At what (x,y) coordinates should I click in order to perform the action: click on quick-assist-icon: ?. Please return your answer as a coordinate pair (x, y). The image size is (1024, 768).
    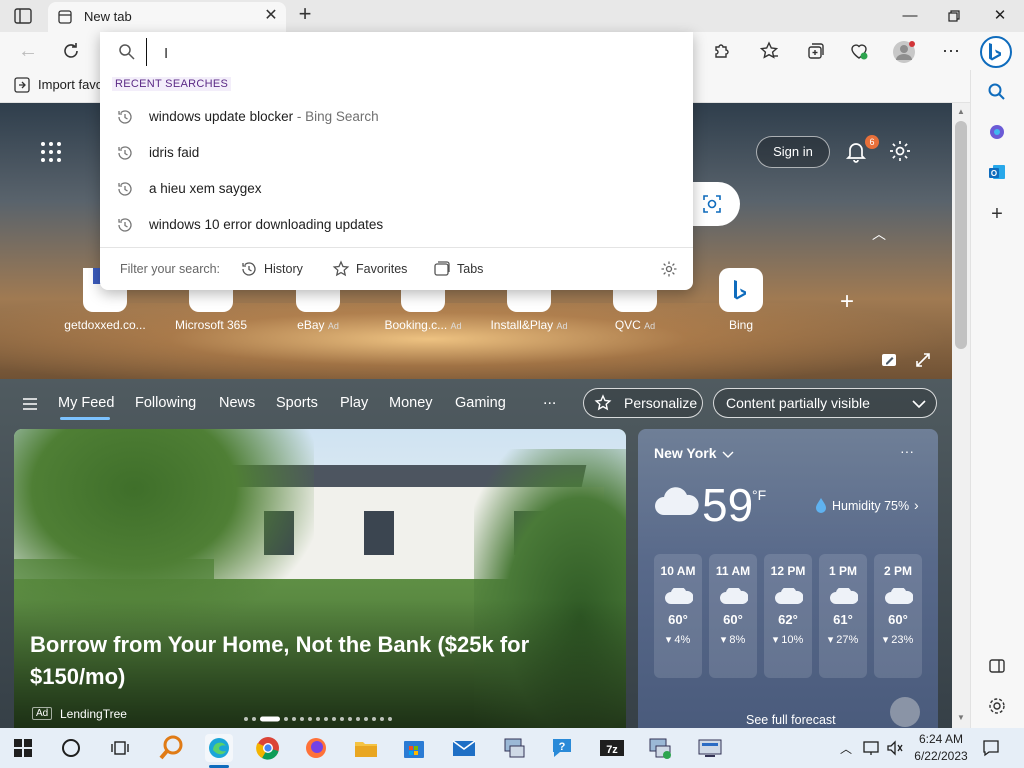
    Looking at the image, I should click on (562, 748).